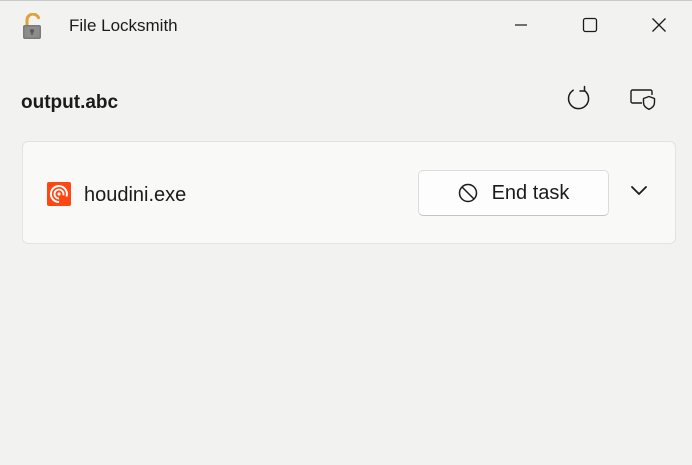  What do you see at coordinates (135, 195) in the screenshot?
I see `process-name: houdini.exe` at bounding box center [135, 195].